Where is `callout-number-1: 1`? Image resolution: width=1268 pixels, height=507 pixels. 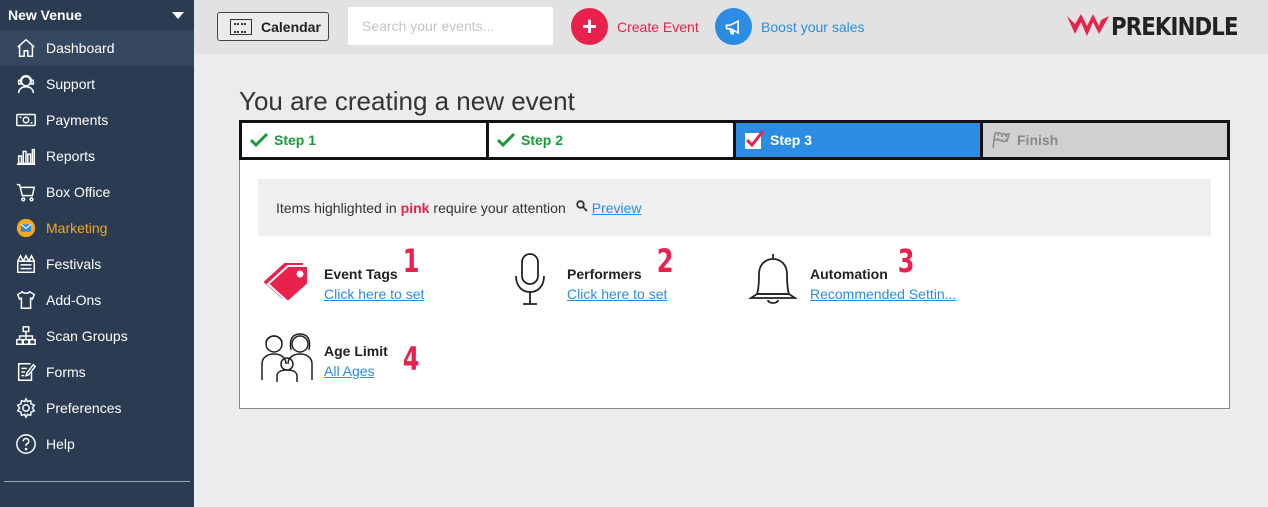 callout-number-1: 1 is located at coordinates (411, 261).